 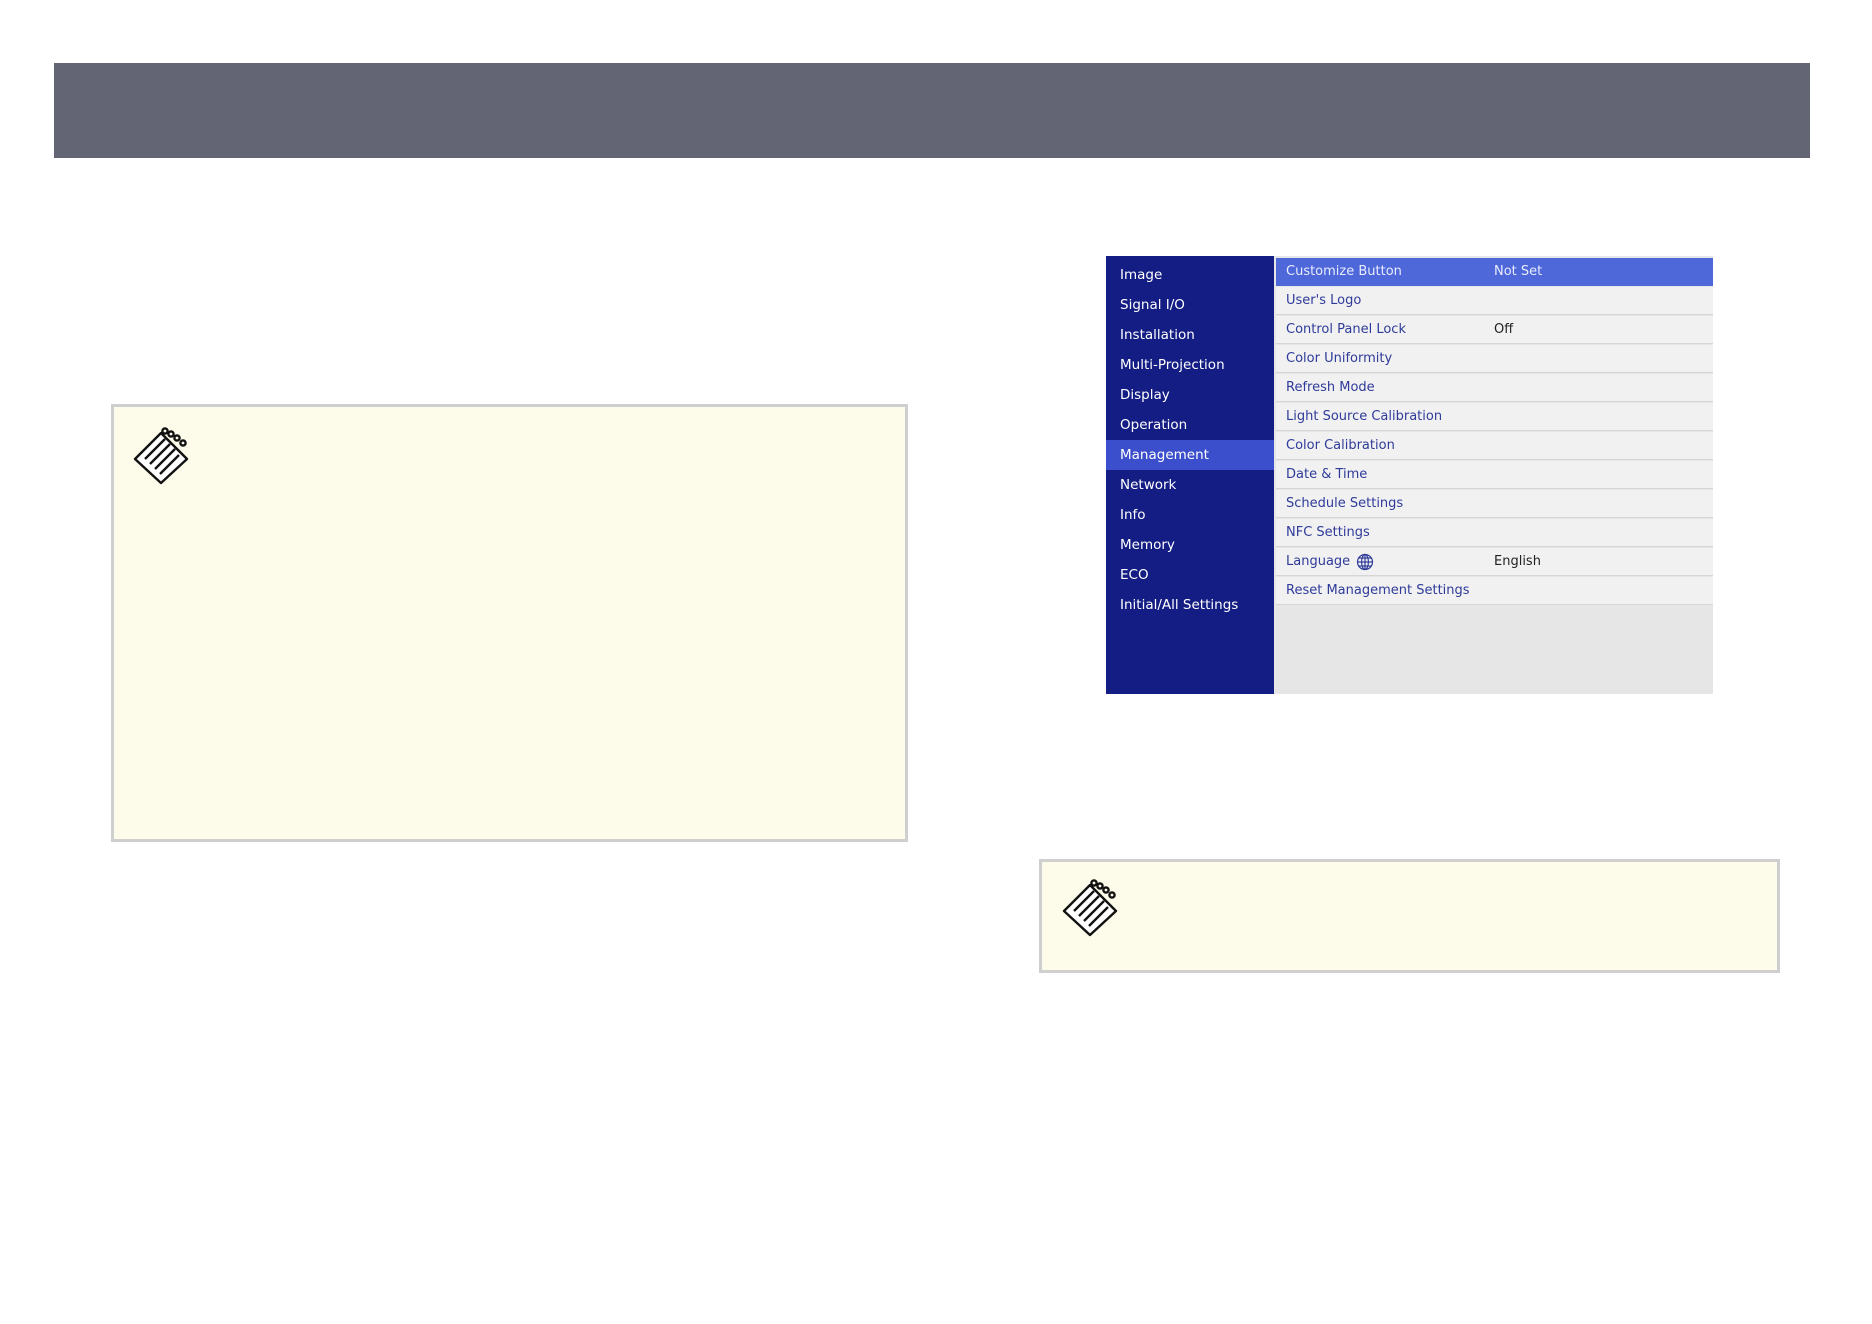 I want to click on menu-item-label: Color Calibration, so click(x=1340, y=446).